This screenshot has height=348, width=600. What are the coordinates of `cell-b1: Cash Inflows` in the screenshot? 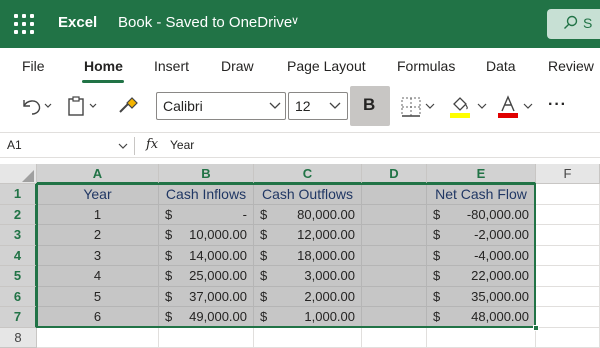 It's located at (206, 194).